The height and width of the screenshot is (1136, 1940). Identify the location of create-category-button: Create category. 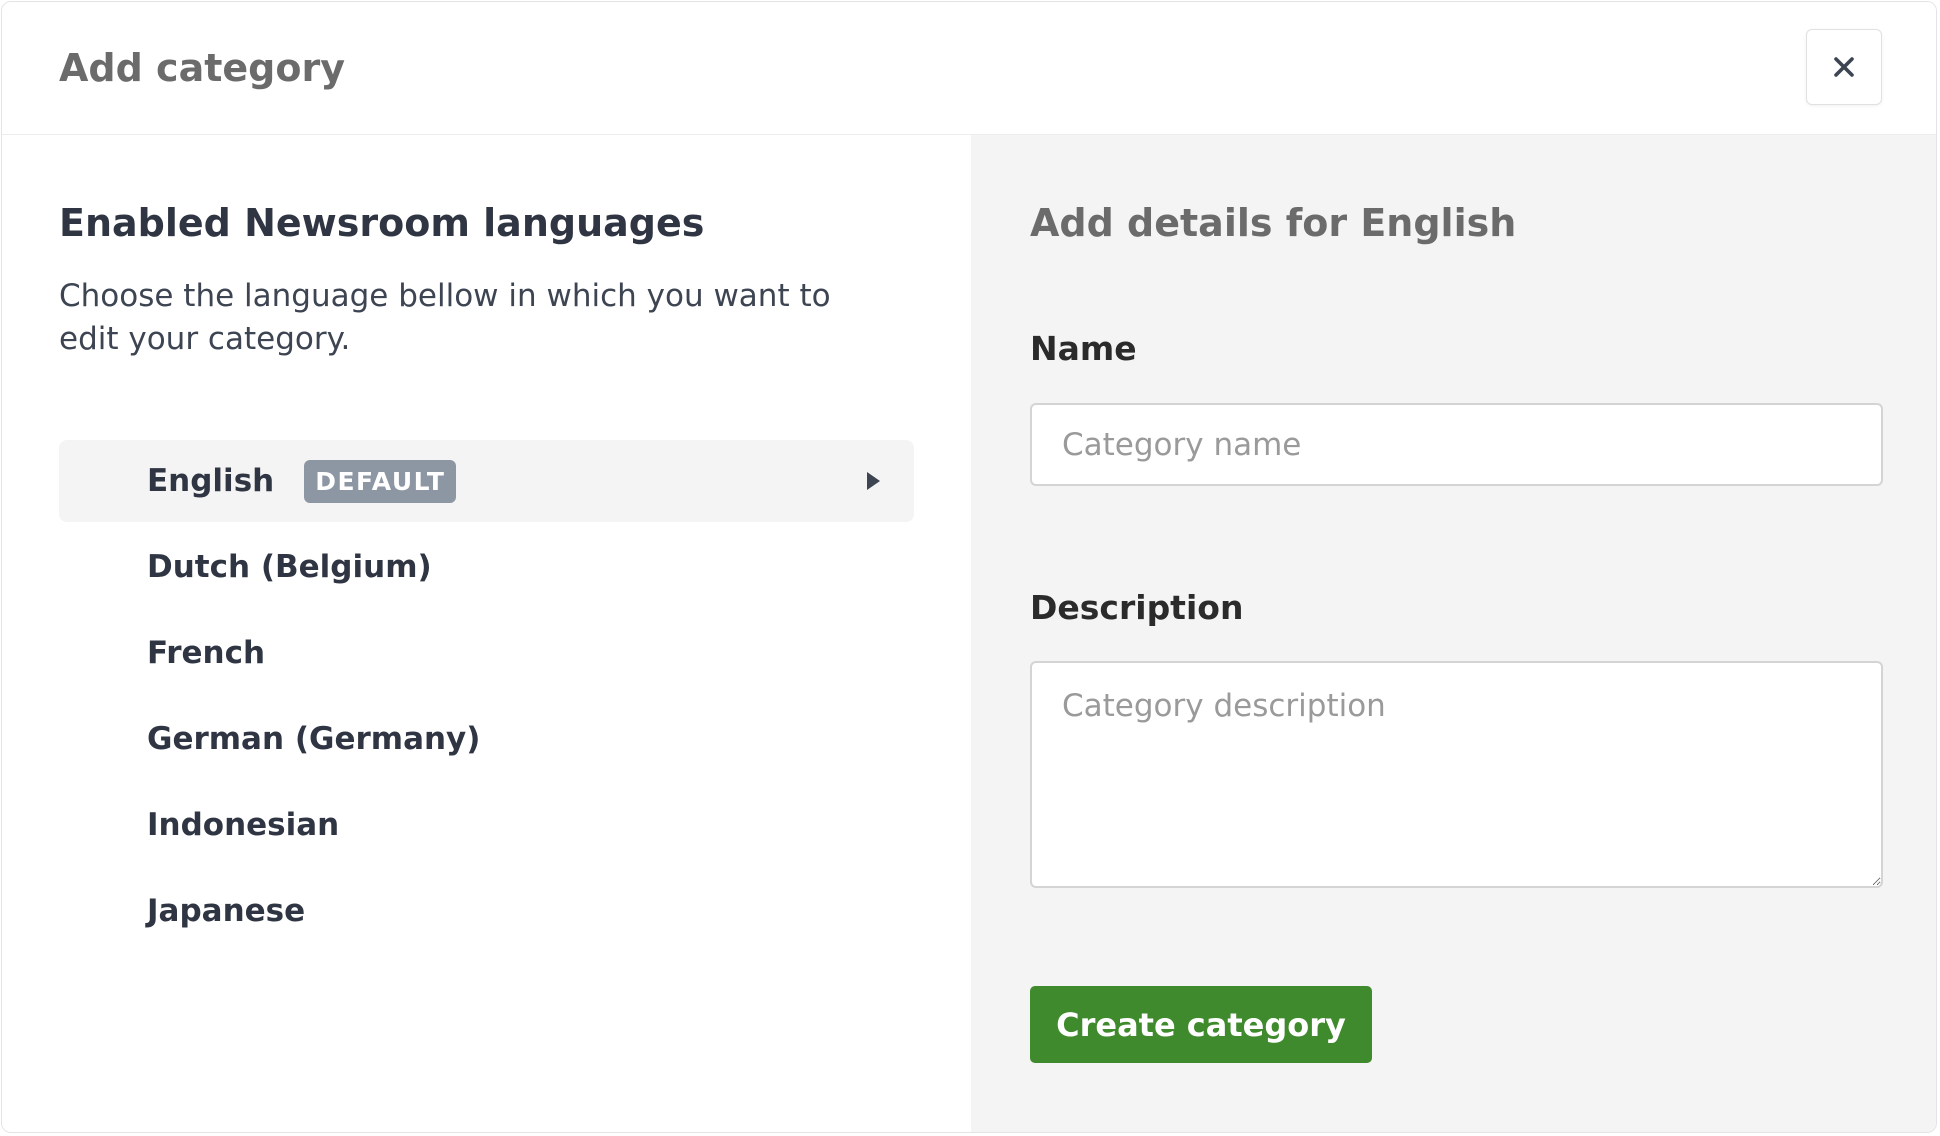
(1201, 1024).